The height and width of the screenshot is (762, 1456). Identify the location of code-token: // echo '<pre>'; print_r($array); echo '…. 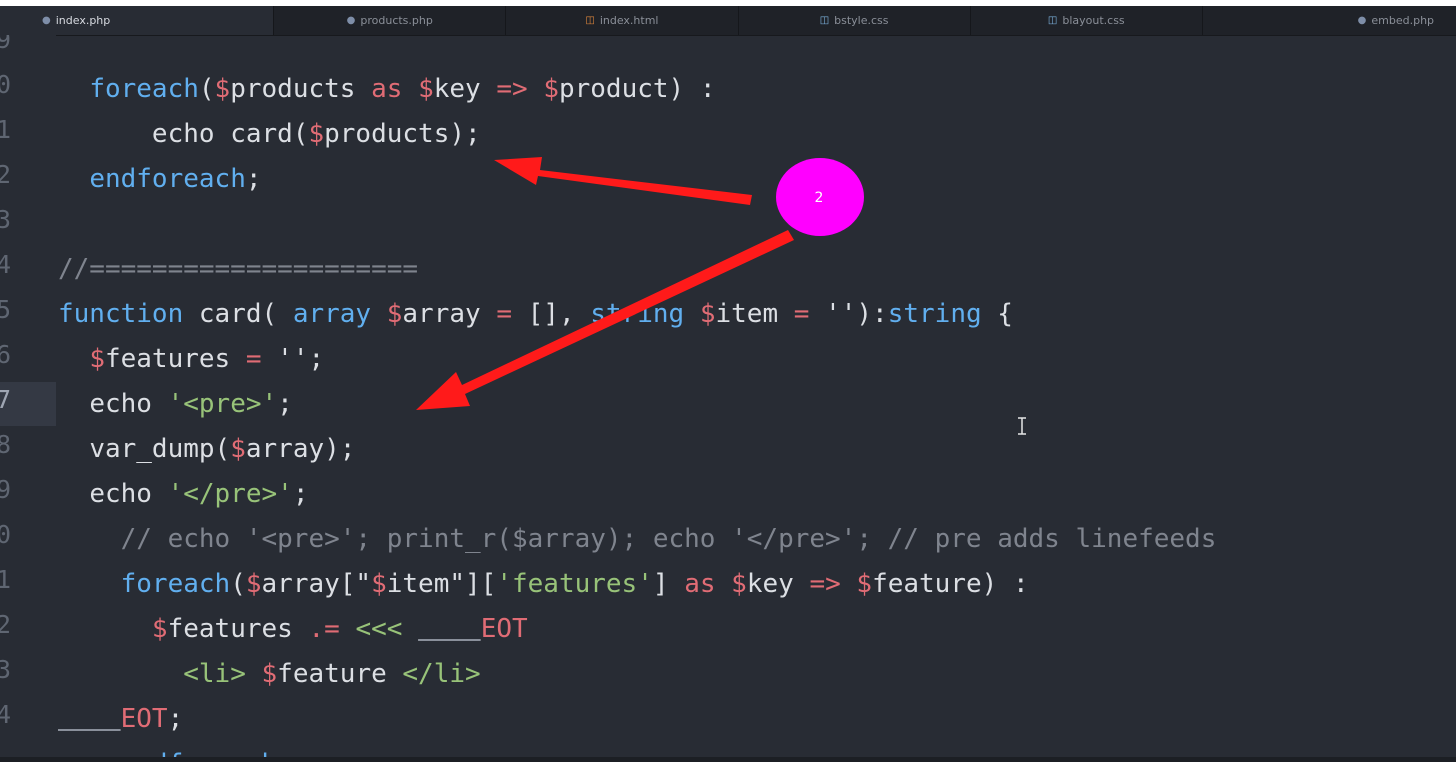
(668, 539).